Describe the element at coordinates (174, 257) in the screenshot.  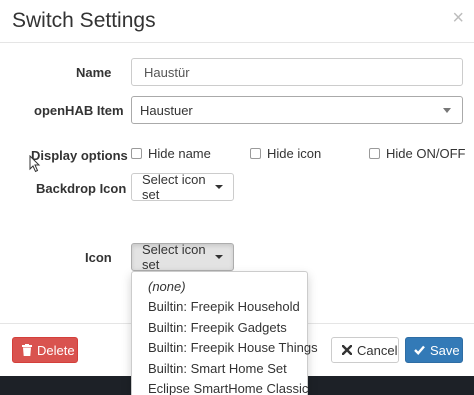
I see `icon-set-label: Select icon set` at that location.